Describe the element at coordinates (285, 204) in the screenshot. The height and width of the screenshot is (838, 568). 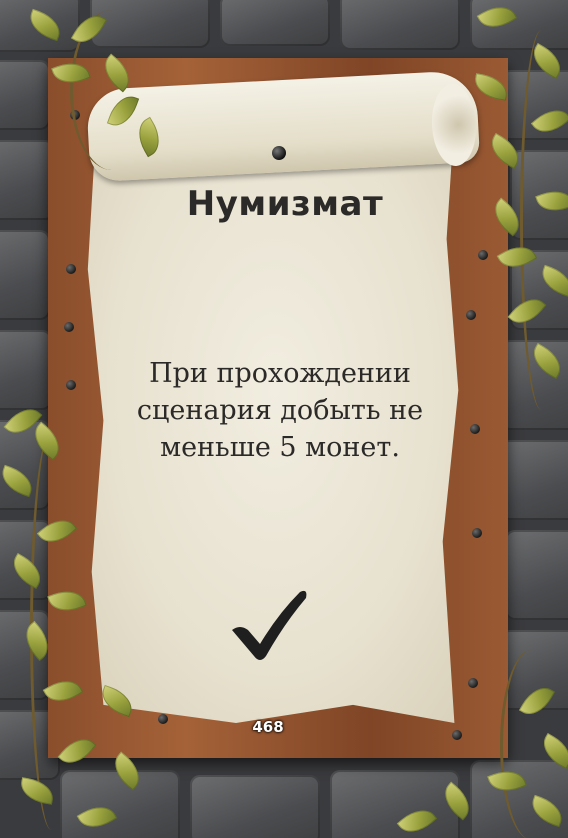
I see `card-title: Нумизмат` at that location.